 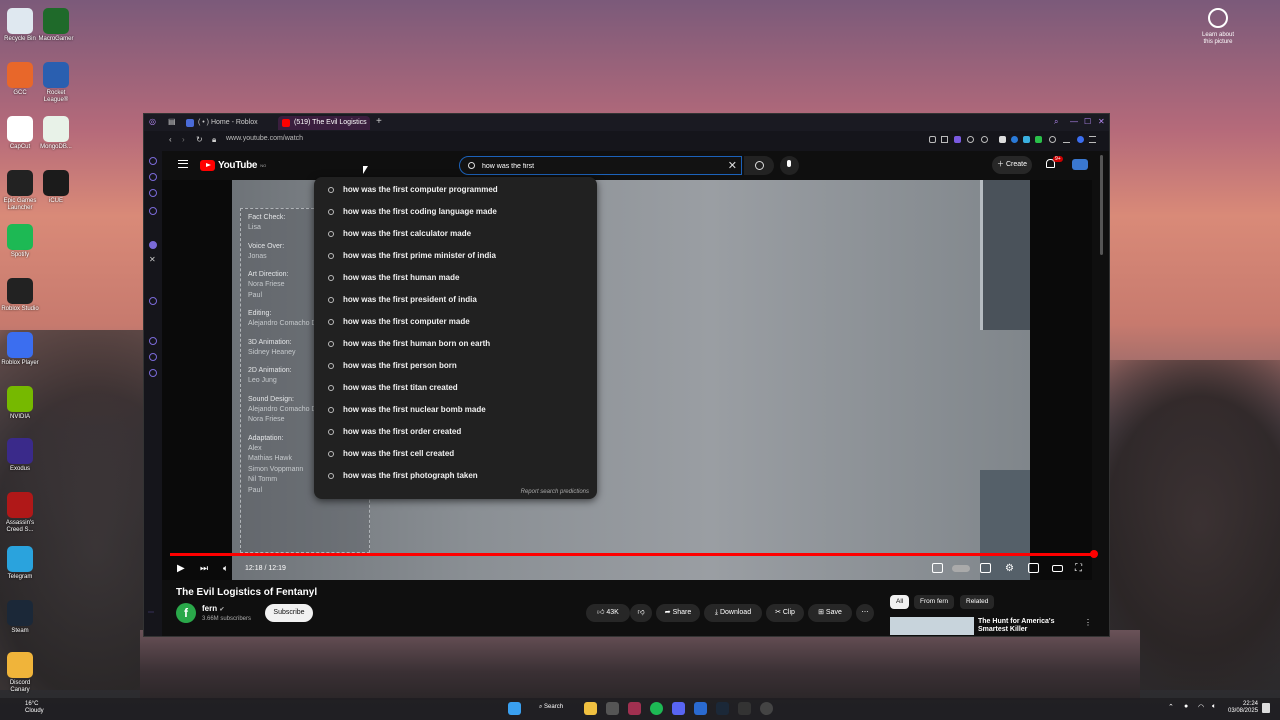 I want to click on close-window-icon: ✕, so click(x=1101, y=121).